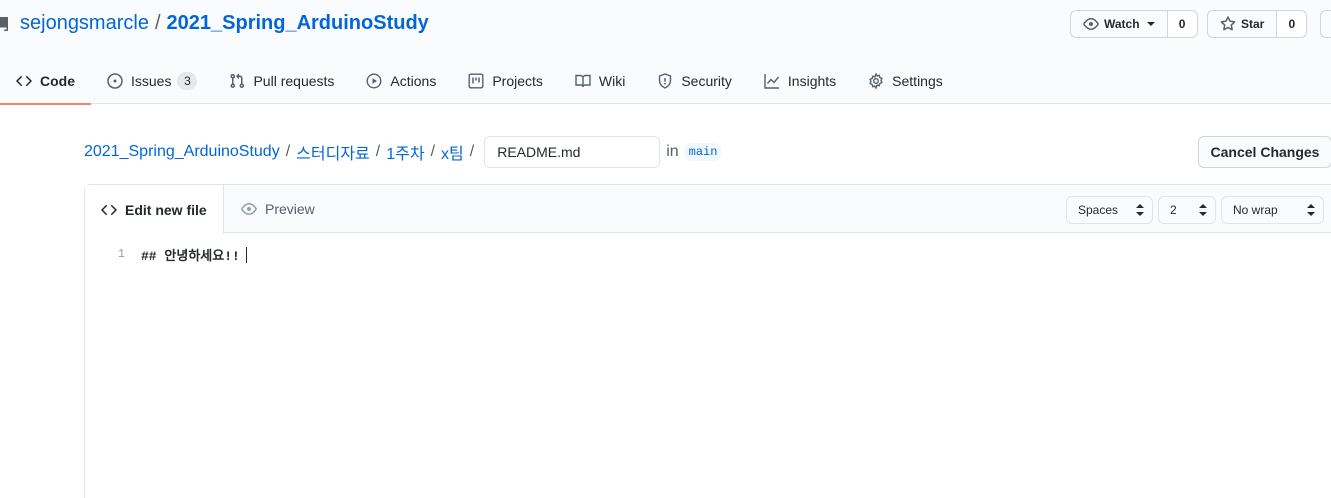  I want to click on code-line: ## 안녕하세요!!, so click(194, 254).